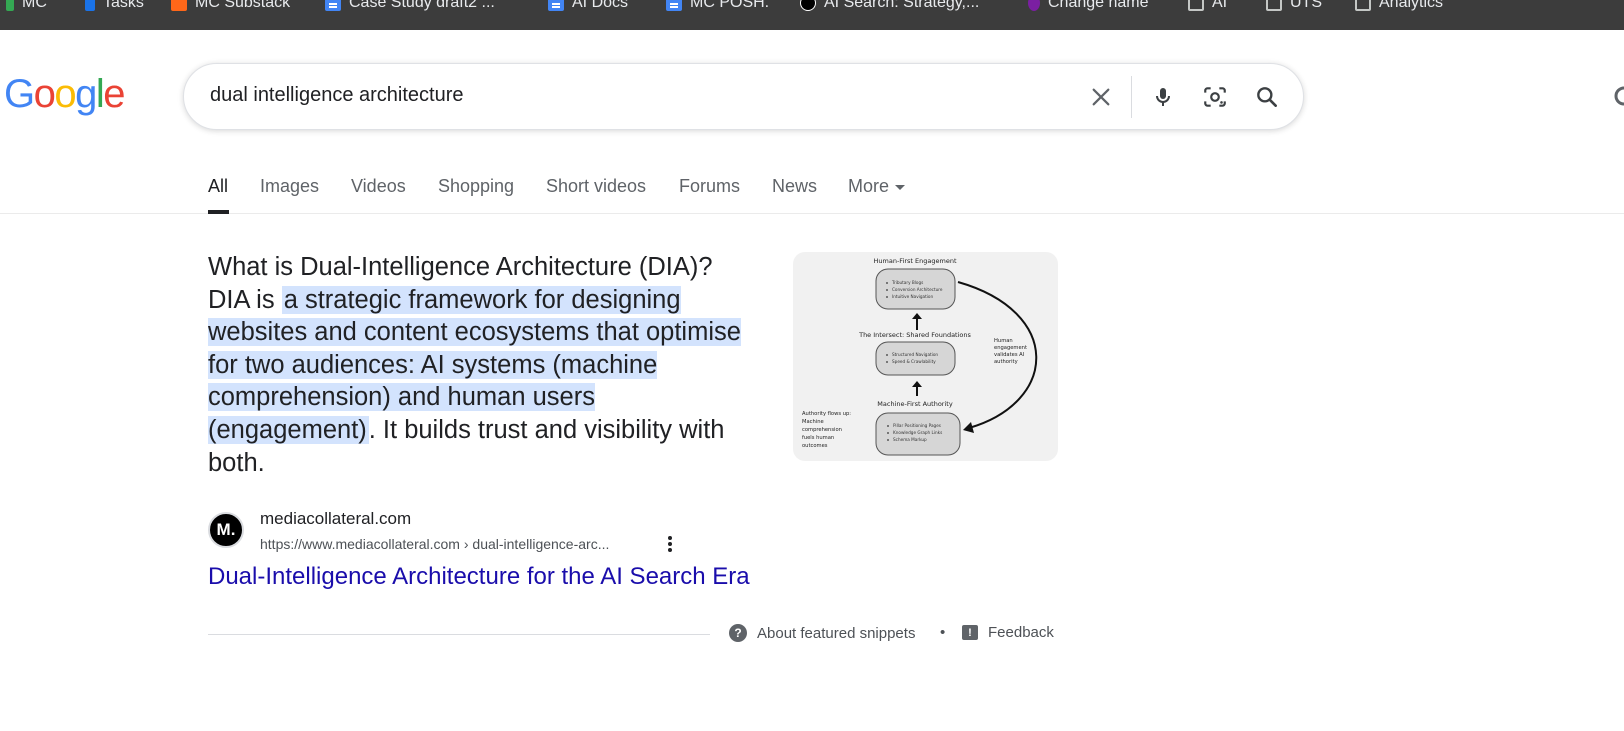 Image resolution: width=1624 pixels, height=731 pixels. What do you see at coordinates (915, 354) in the screenshot?
I see `diagram-mid-item: Structured Navigation` at bounding box center [915, 354].